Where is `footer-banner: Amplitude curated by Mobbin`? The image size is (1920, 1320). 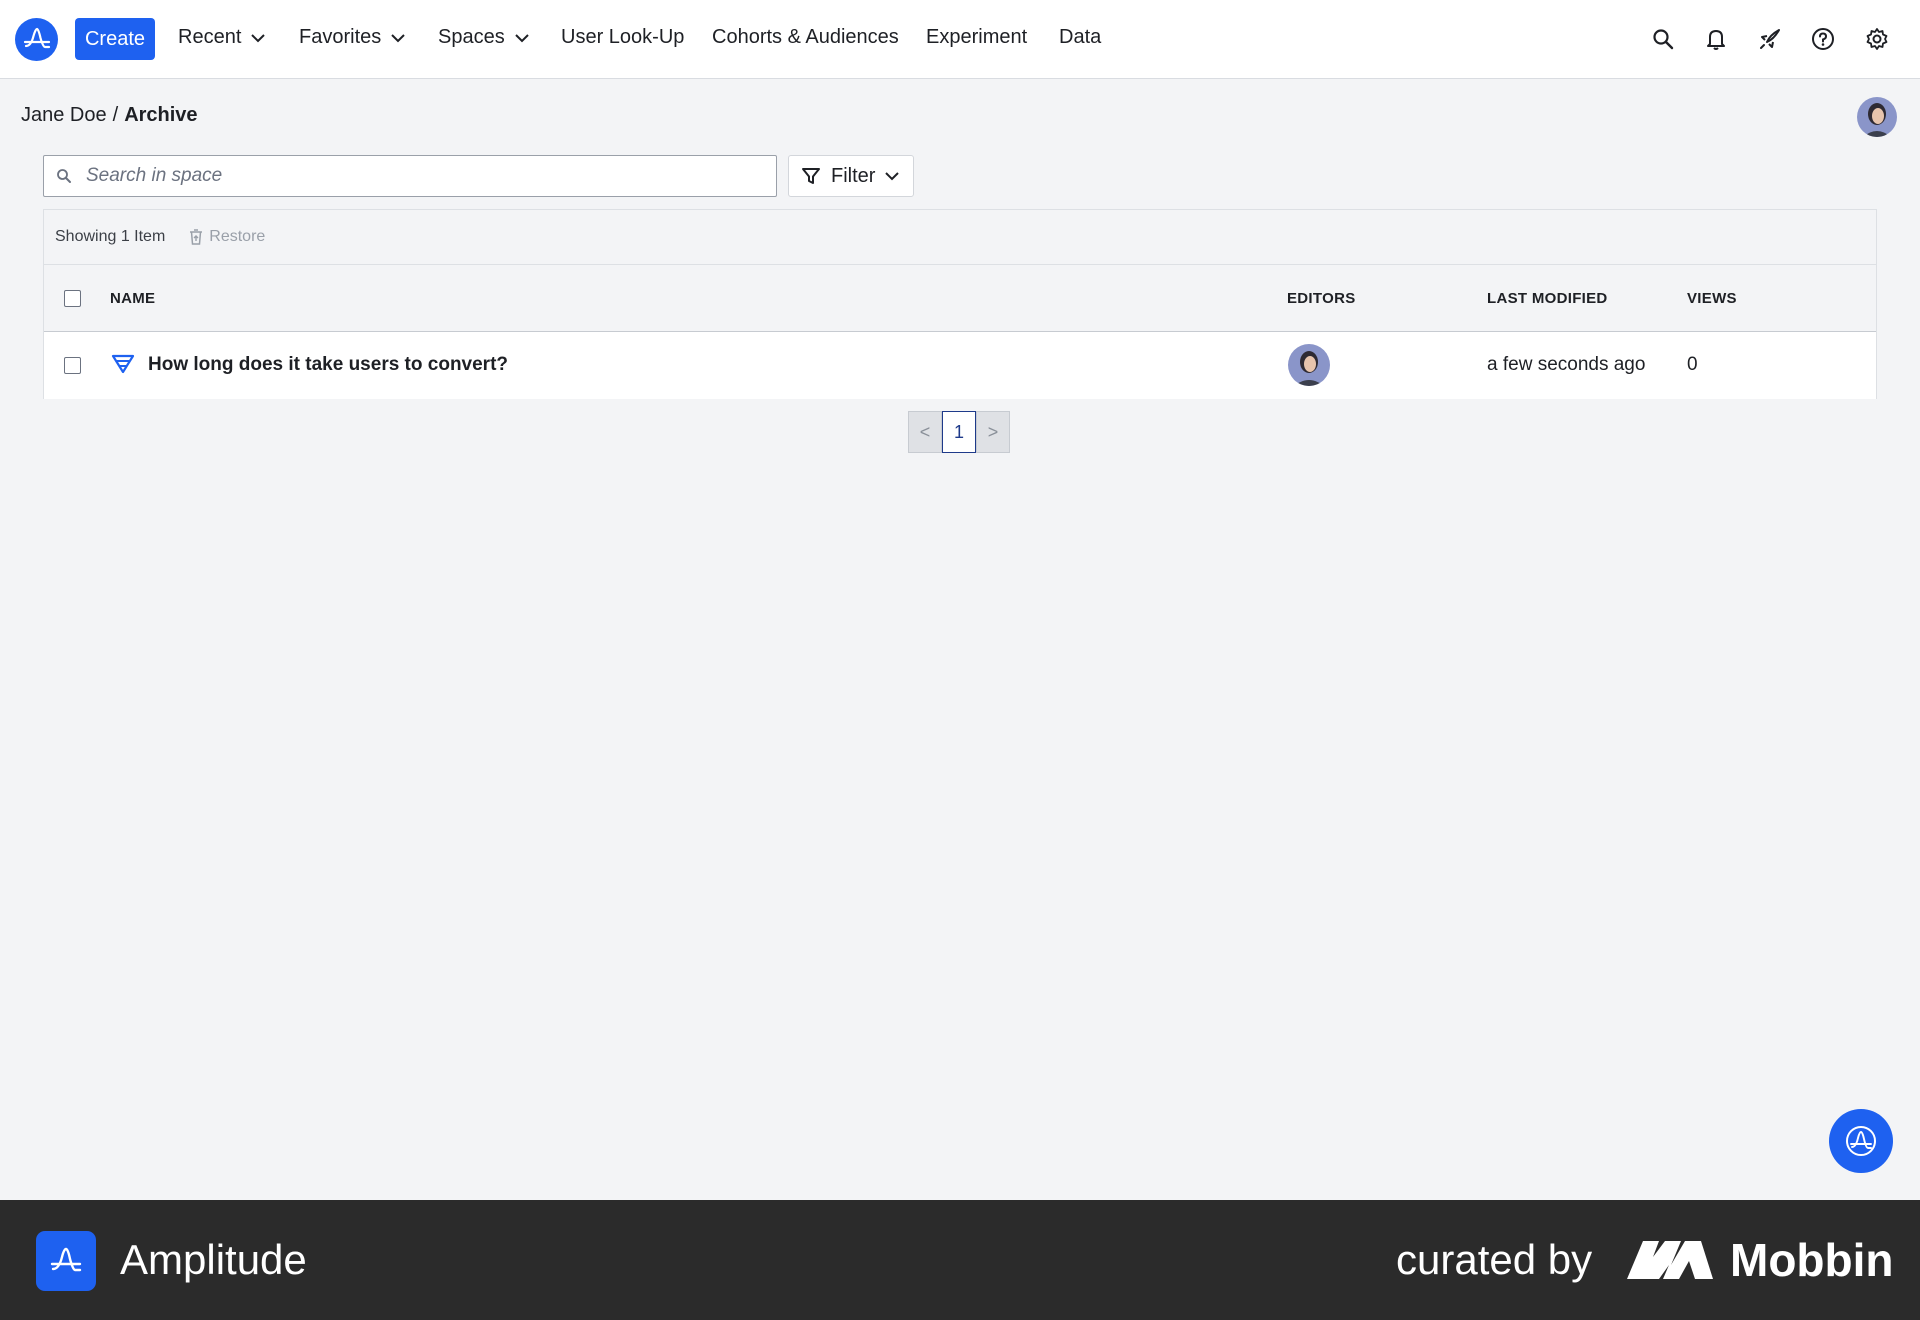 footer-banner: Amplitude curated by Mobbin is located at coordinates (960, 1260).